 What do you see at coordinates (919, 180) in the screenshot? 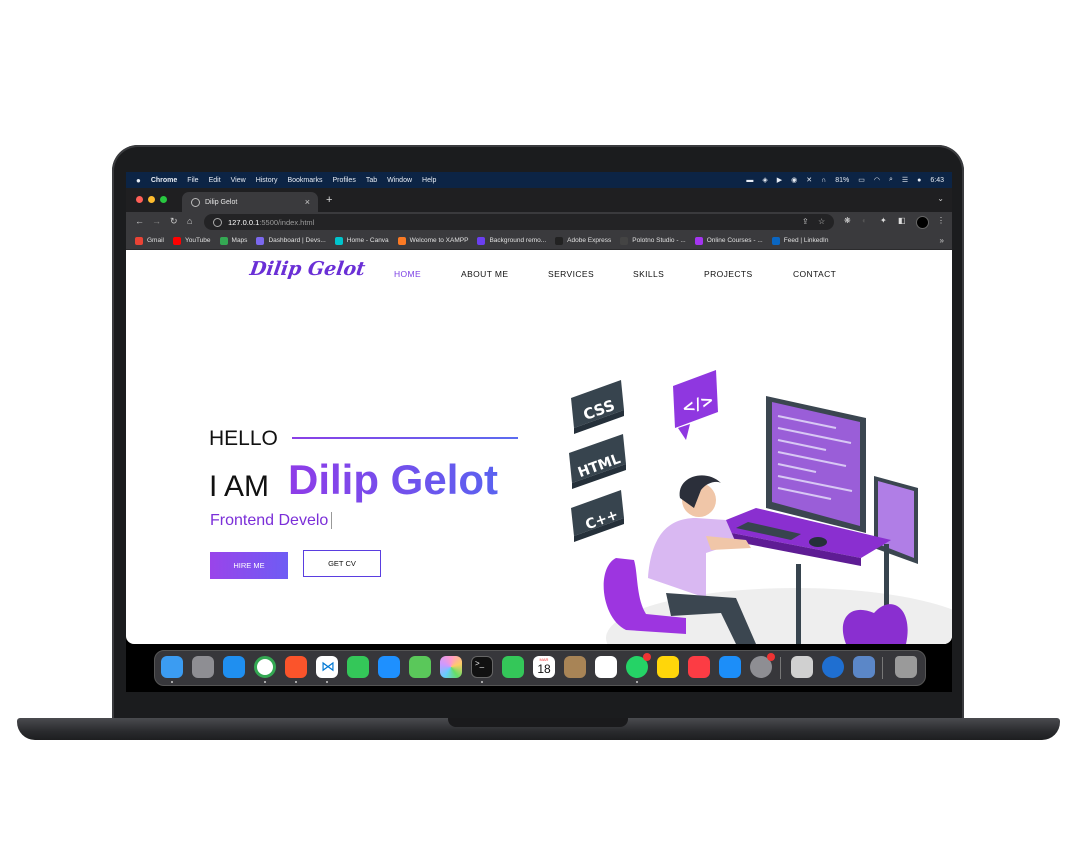
I see `siri-icon: ●` at bounding box center [919, 180].